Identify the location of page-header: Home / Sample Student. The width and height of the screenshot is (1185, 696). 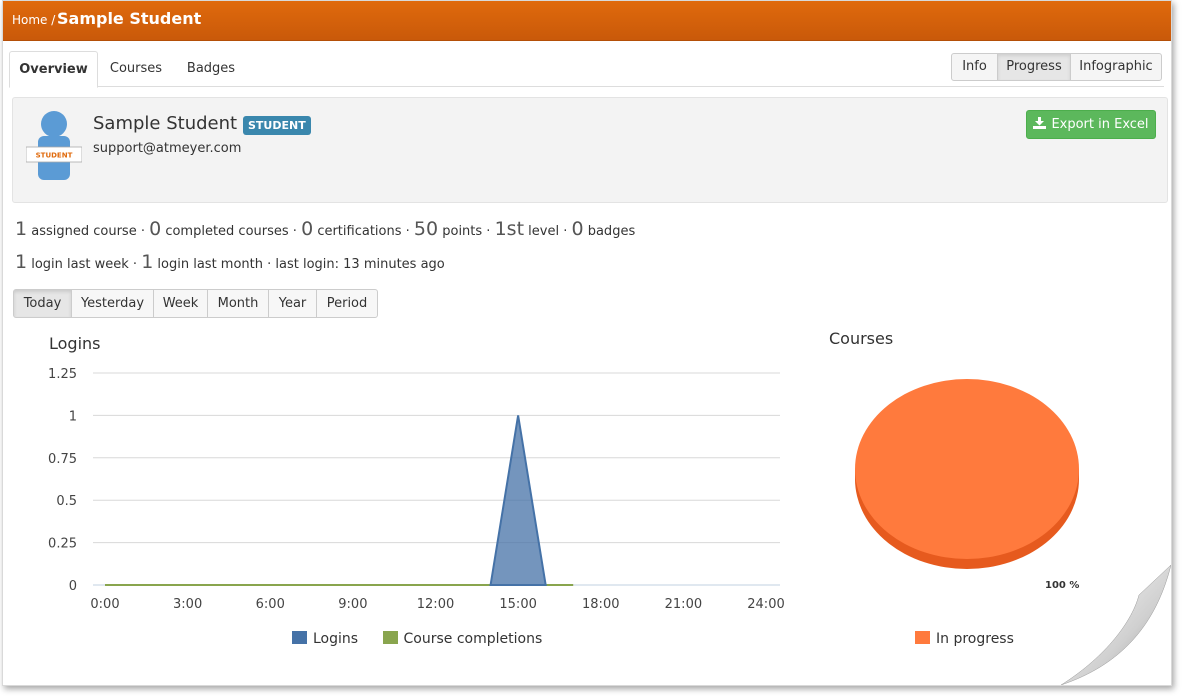
(587, 21).